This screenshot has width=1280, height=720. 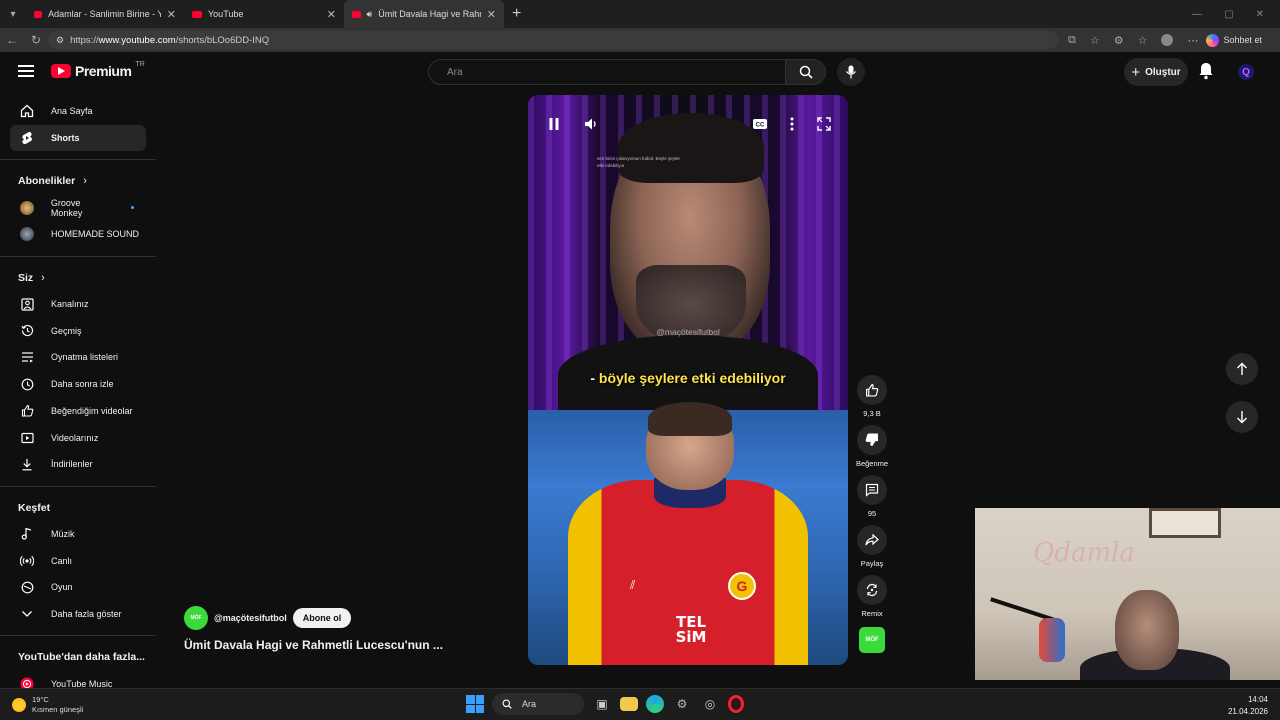 What do you see at coordinates (73, 587) in the screenshot?
I see `sidebar-item-gaming: Oyun` at bounding box center [73, 587].